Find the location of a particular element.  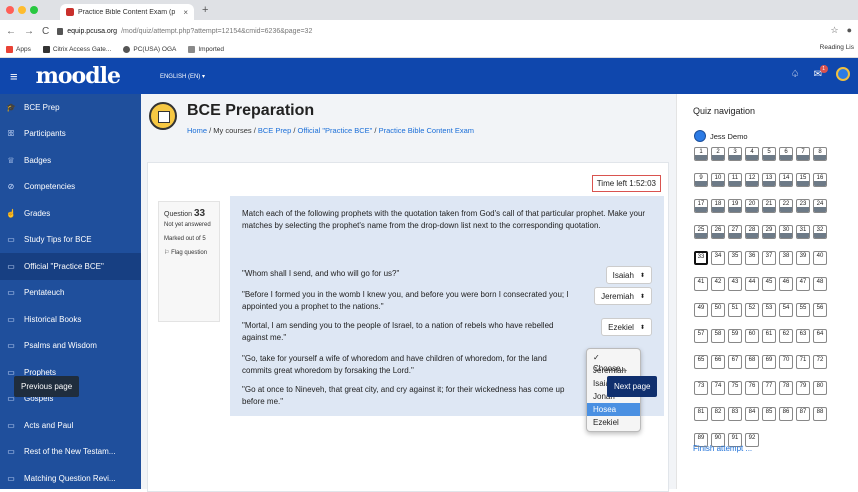

quiz-nav-button: 56 is located at coordinates (820, 310).